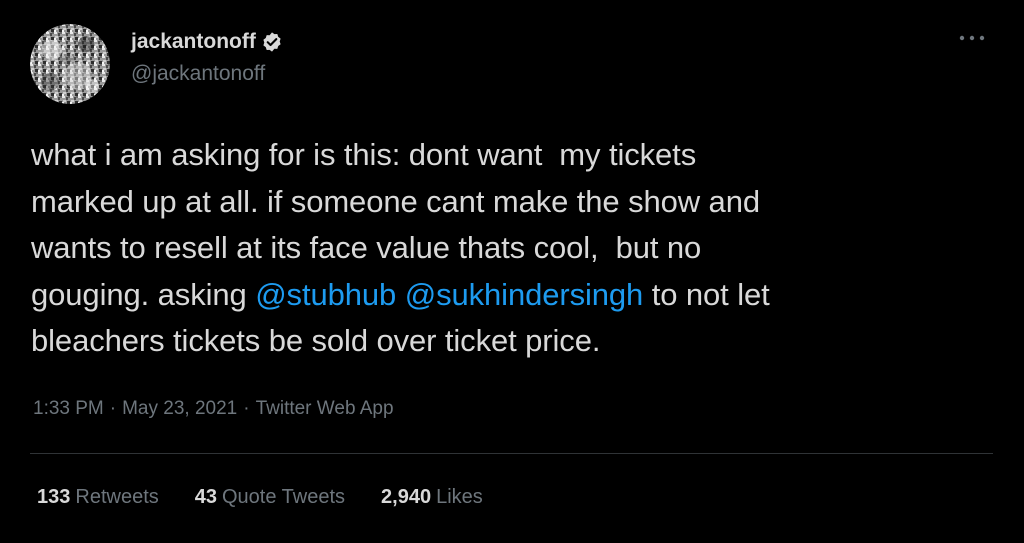  Describe the element at coordinates (193, 42) in the screenshot. I see `display-name: jackantonoff` at that location.